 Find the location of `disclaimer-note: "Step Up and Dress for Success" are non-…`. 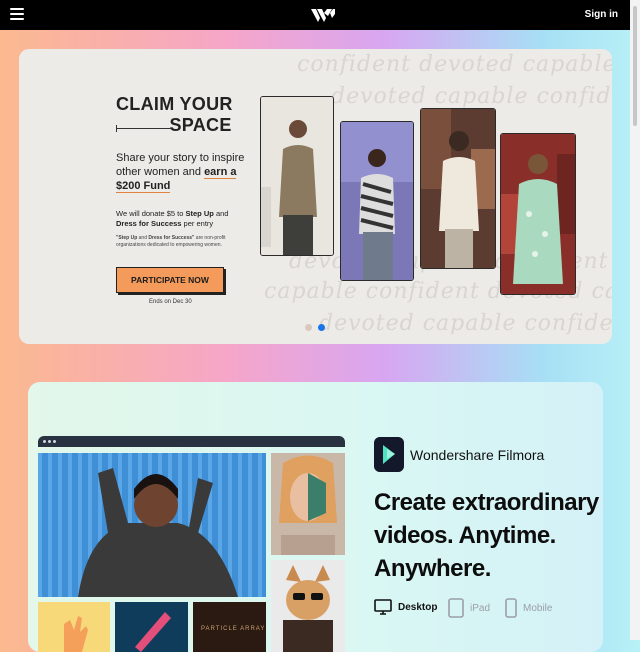

disclaimer-note: "Step Up and Dress for Success" are non-… is located at coordinates (186, 241).